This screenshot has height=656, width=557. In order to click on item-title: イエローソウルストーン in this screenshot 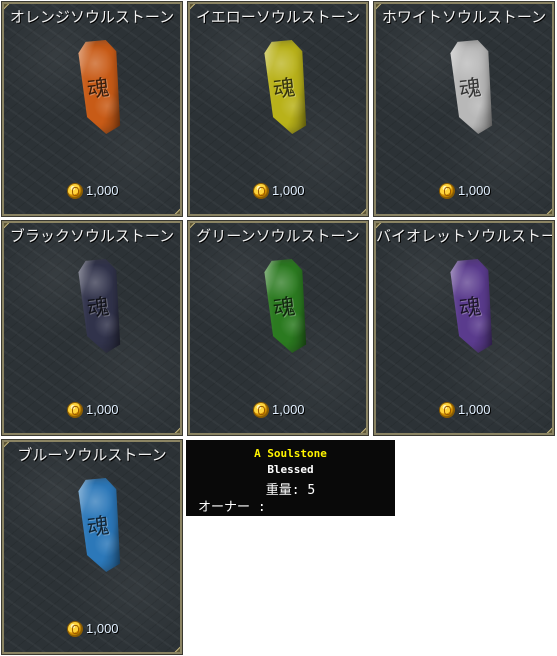, I will do `click(278, 17)`.